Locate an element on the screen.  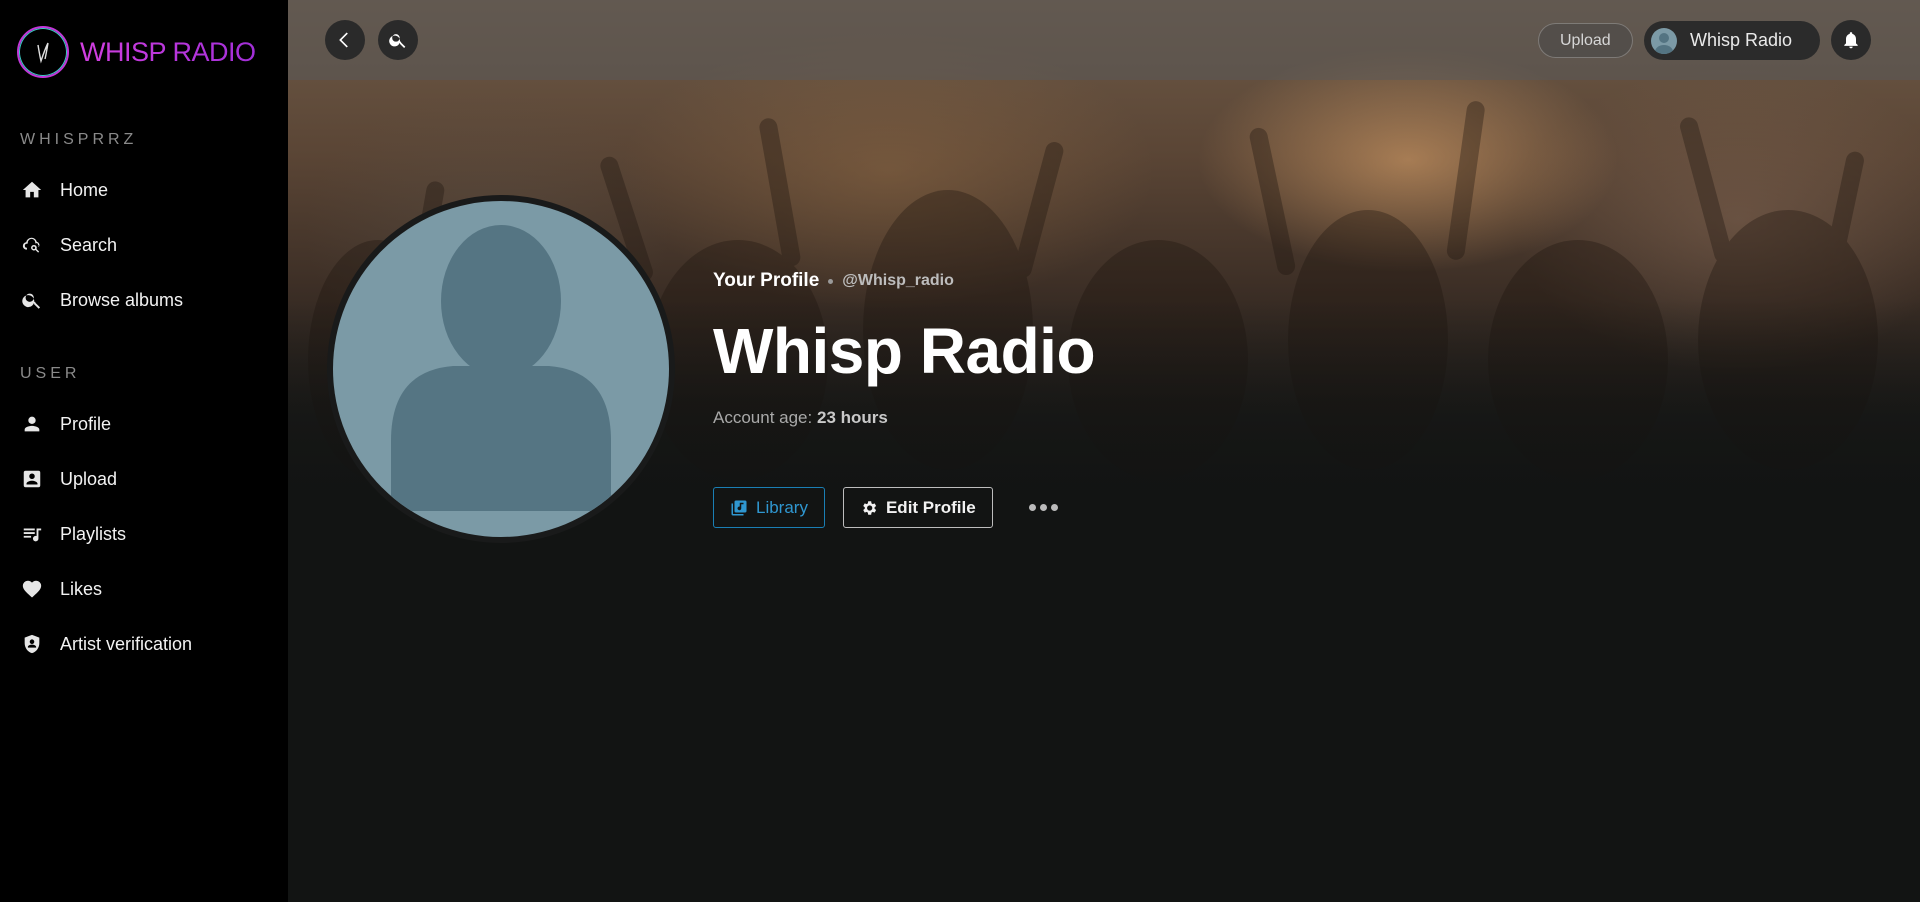
sidebar-item-browse-albums: Browse albums is located at coordinates (101, 300).